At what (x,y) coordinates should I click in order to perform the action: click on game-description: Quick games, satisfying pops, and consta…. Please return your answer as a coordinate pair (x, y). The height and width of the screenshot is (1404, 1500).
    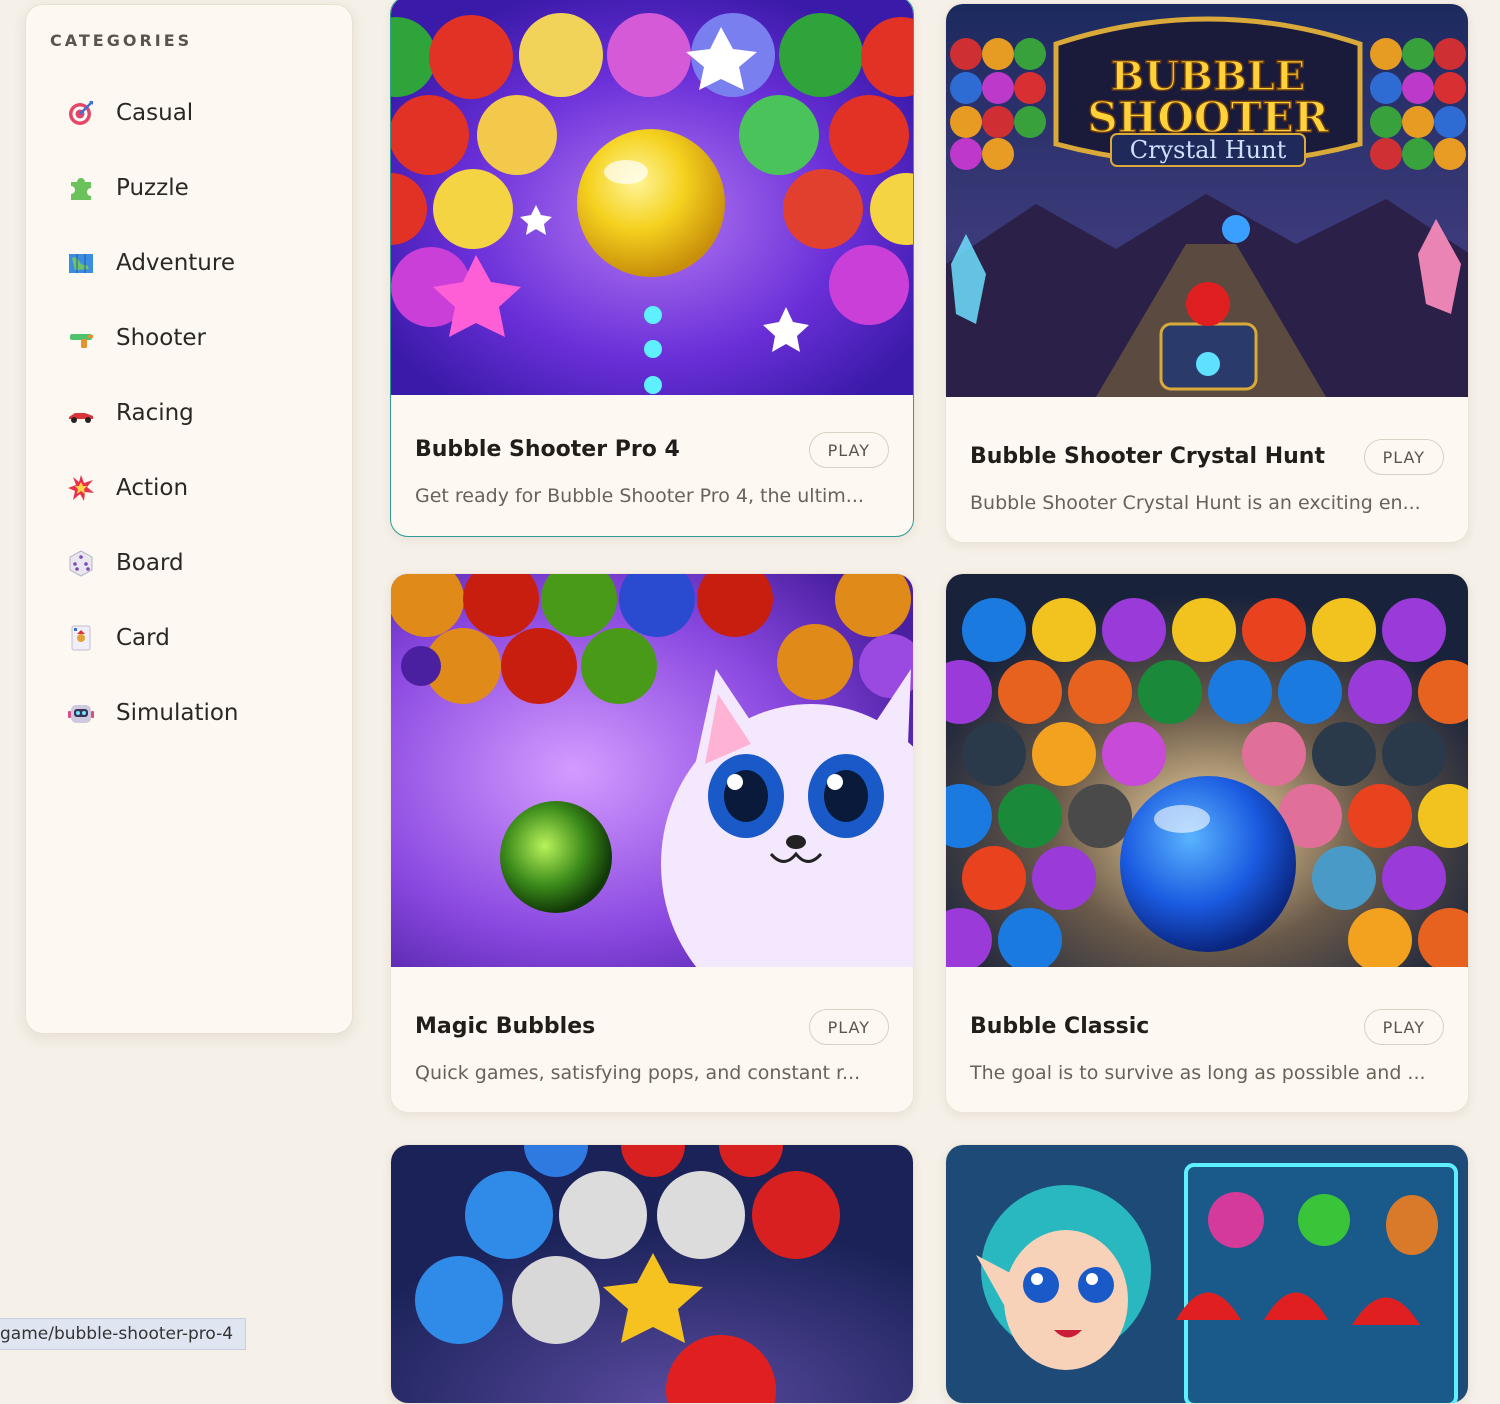
    Looking at the image, I should click on (638, 1073).